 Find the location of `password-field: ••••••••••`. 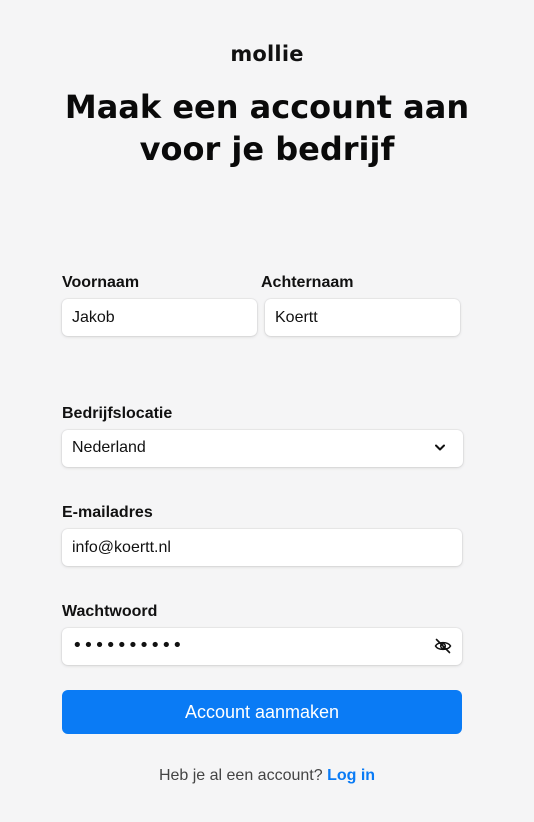

password-field: •••••••••• is located at coordinates (262, 646).